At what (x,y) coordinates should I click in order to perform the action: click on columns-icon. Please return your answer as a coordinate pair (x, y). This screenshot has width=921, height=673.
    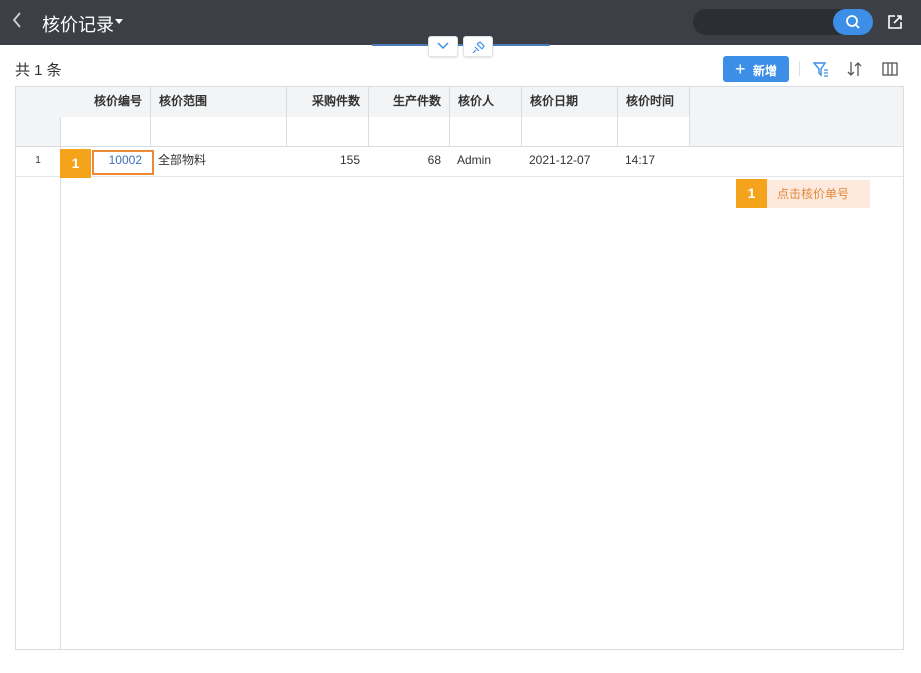
    Looking at the image, I should click on (890, 71).